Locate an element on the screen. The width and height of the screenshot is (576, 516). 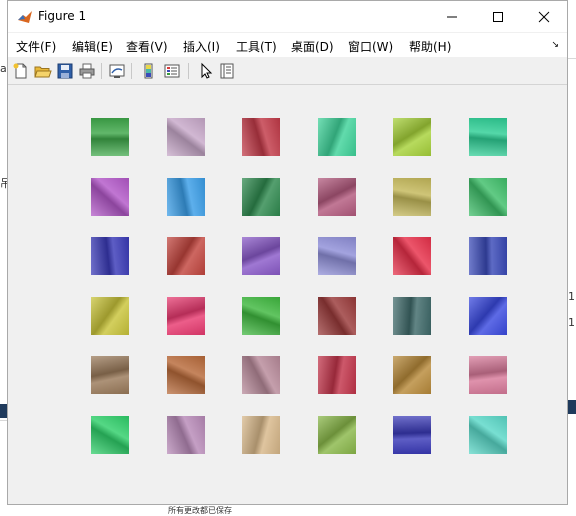
maximize-button is located at coordinates (498, 16).